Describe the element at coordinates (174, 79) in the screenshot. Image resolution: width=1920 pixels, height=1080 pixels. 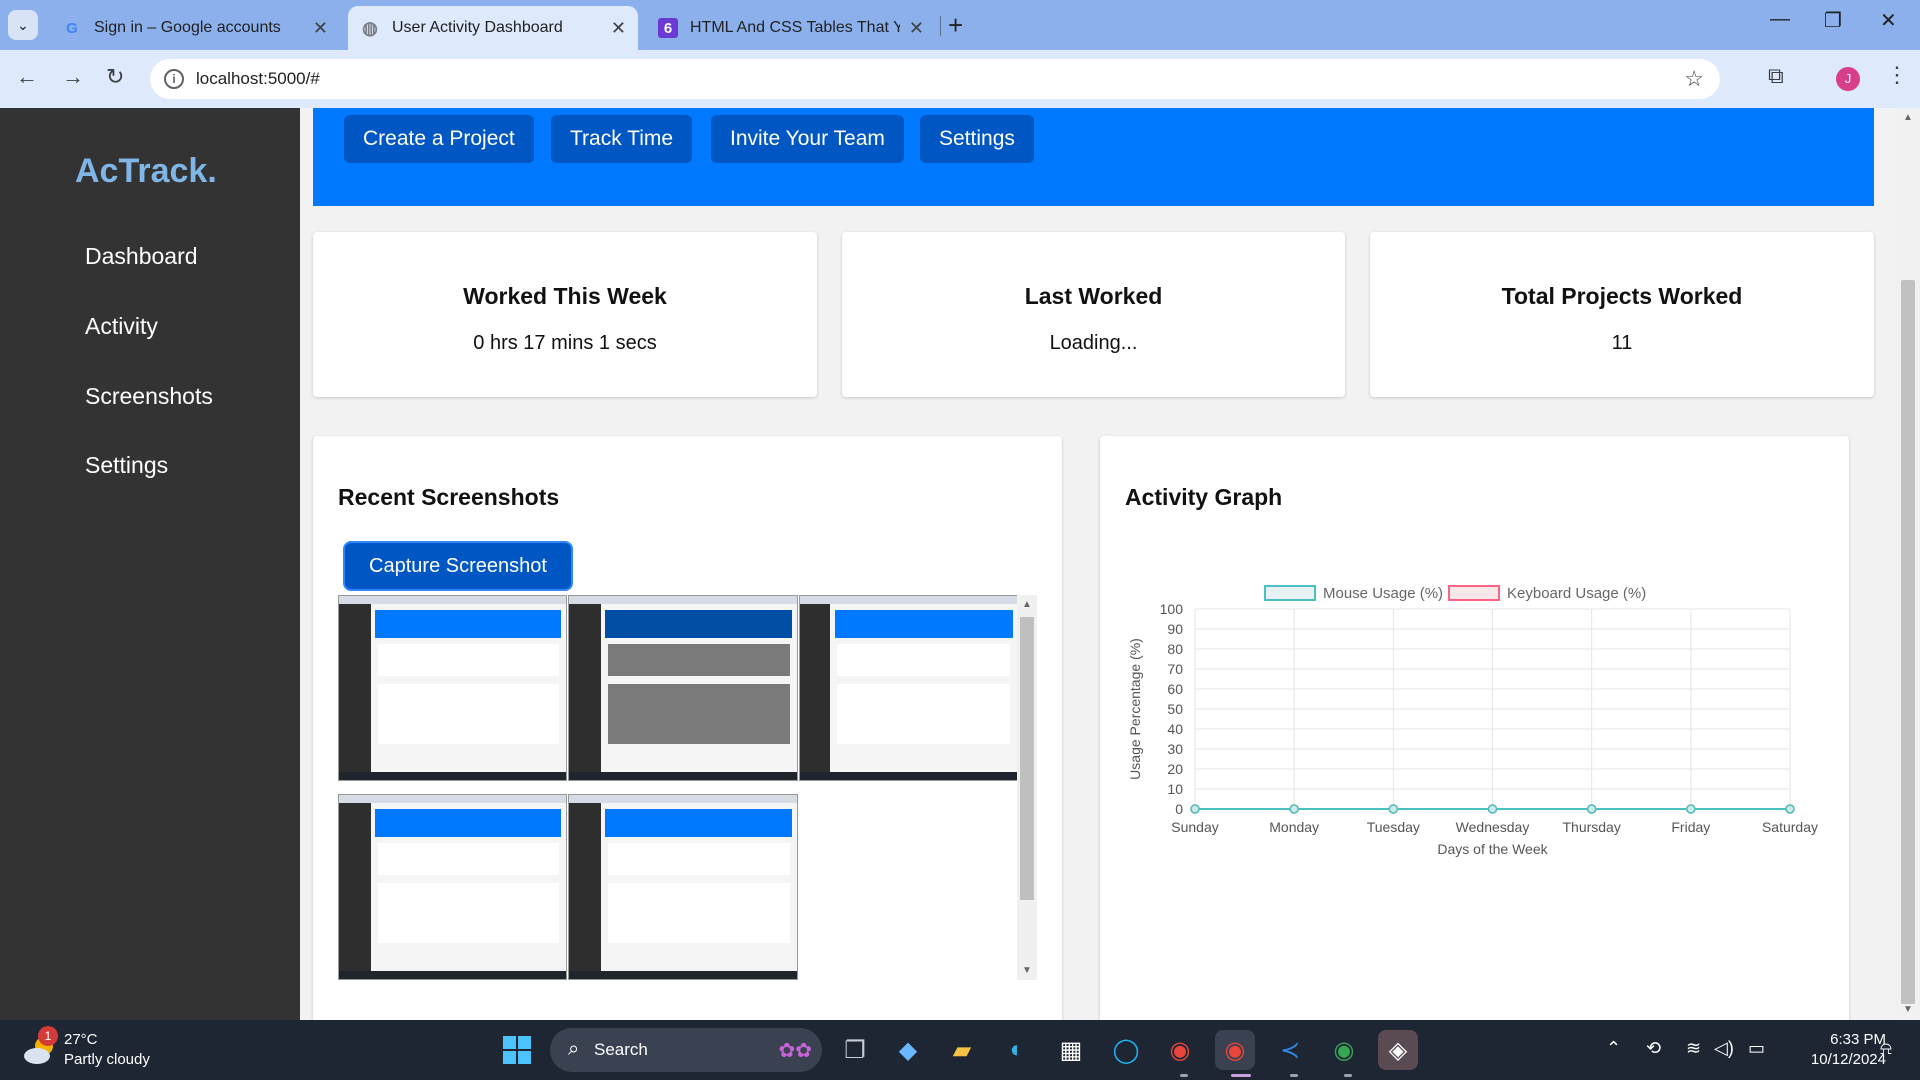
I see `site-info-icon: i` at that location.